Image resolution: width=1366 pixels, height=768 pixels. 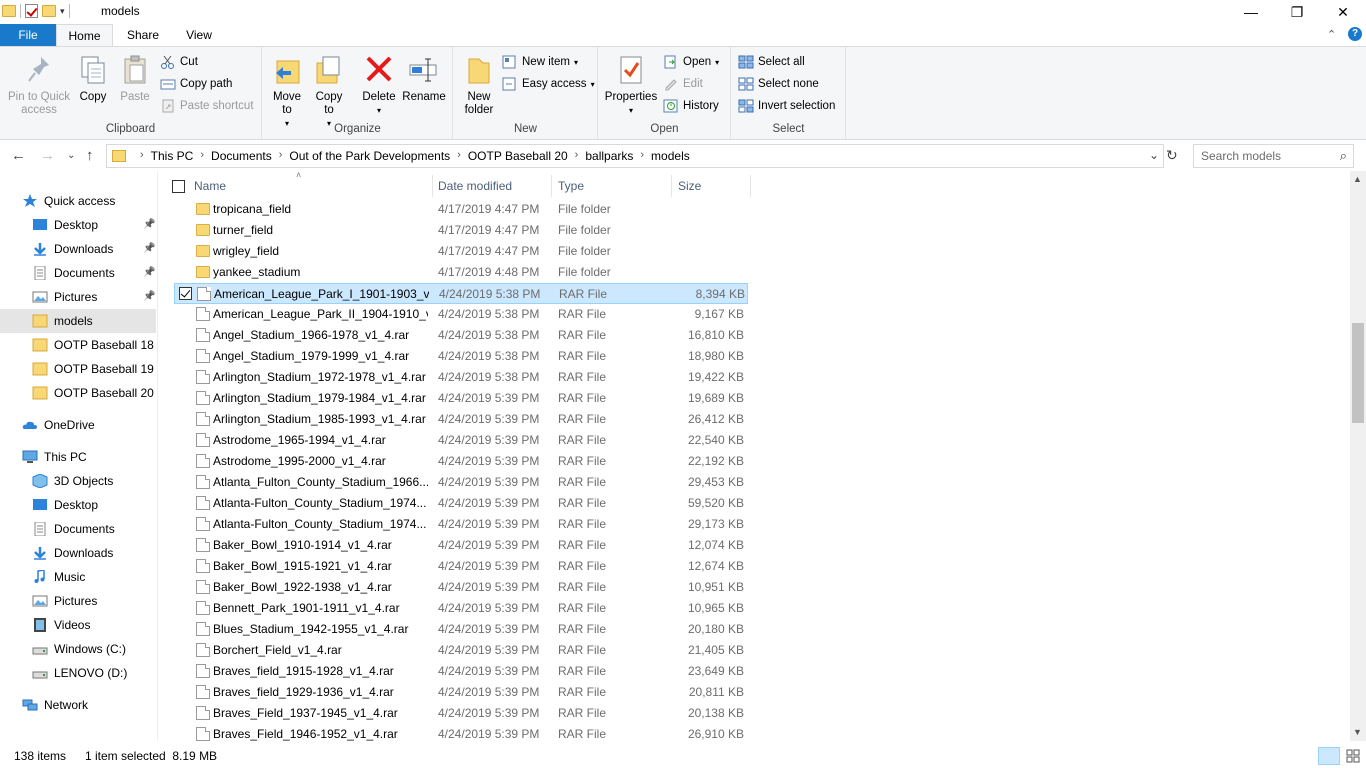 What do you see at coordinates (207, 106) in the screenshot?
I see `paste-shortcut-button: Paste shortcut` at bounding box center [207, 106].